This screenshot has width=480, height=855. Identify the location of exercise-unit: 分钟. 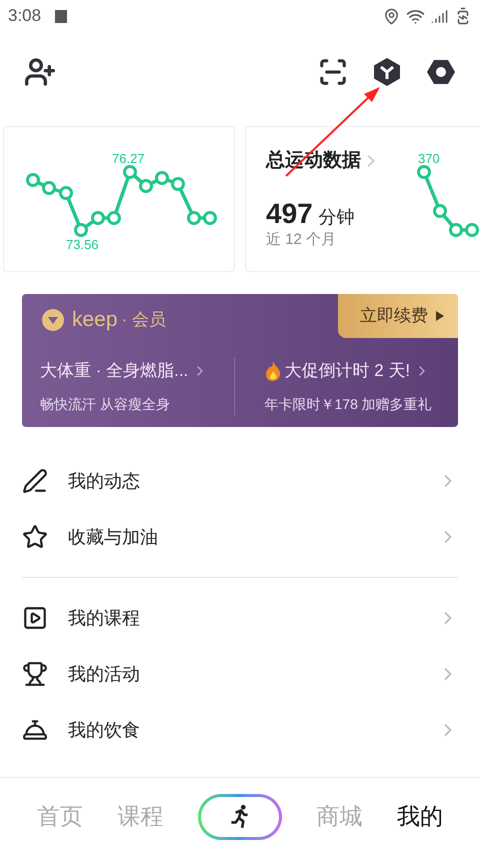
(336, 217).